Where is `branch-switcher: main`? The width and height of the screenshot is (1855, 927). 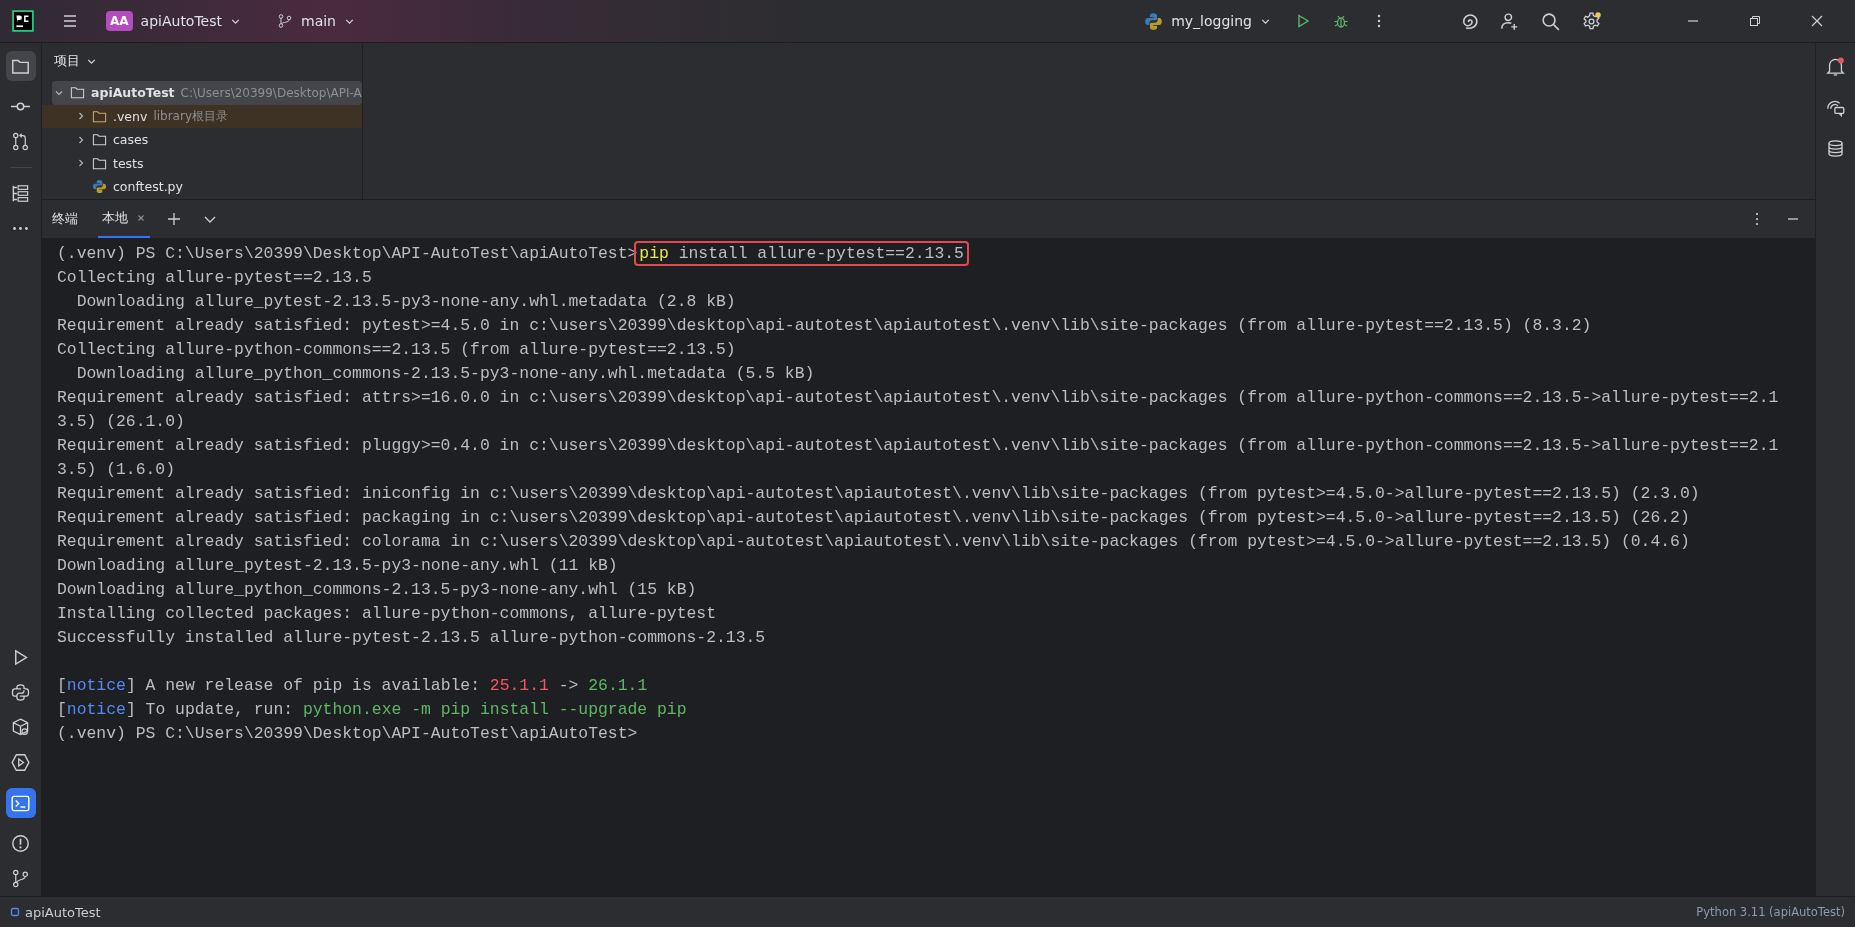 branch-switcher: main is located at coordinates (316, 21).